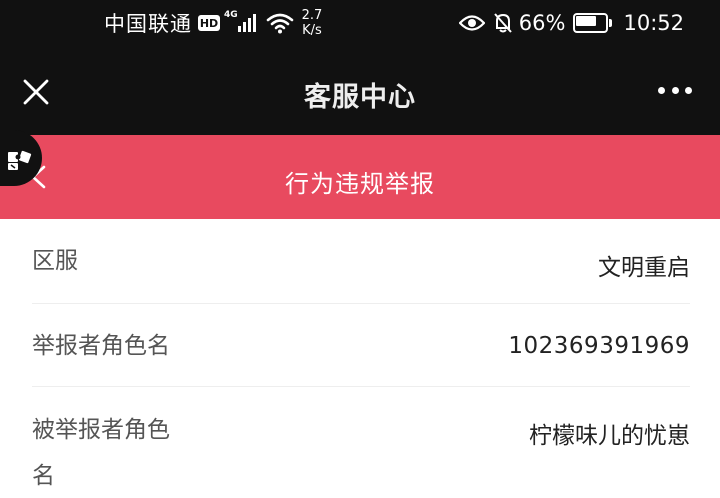  I want to click on reported-role-label: 被举报者角色 名, so click(101, 452).